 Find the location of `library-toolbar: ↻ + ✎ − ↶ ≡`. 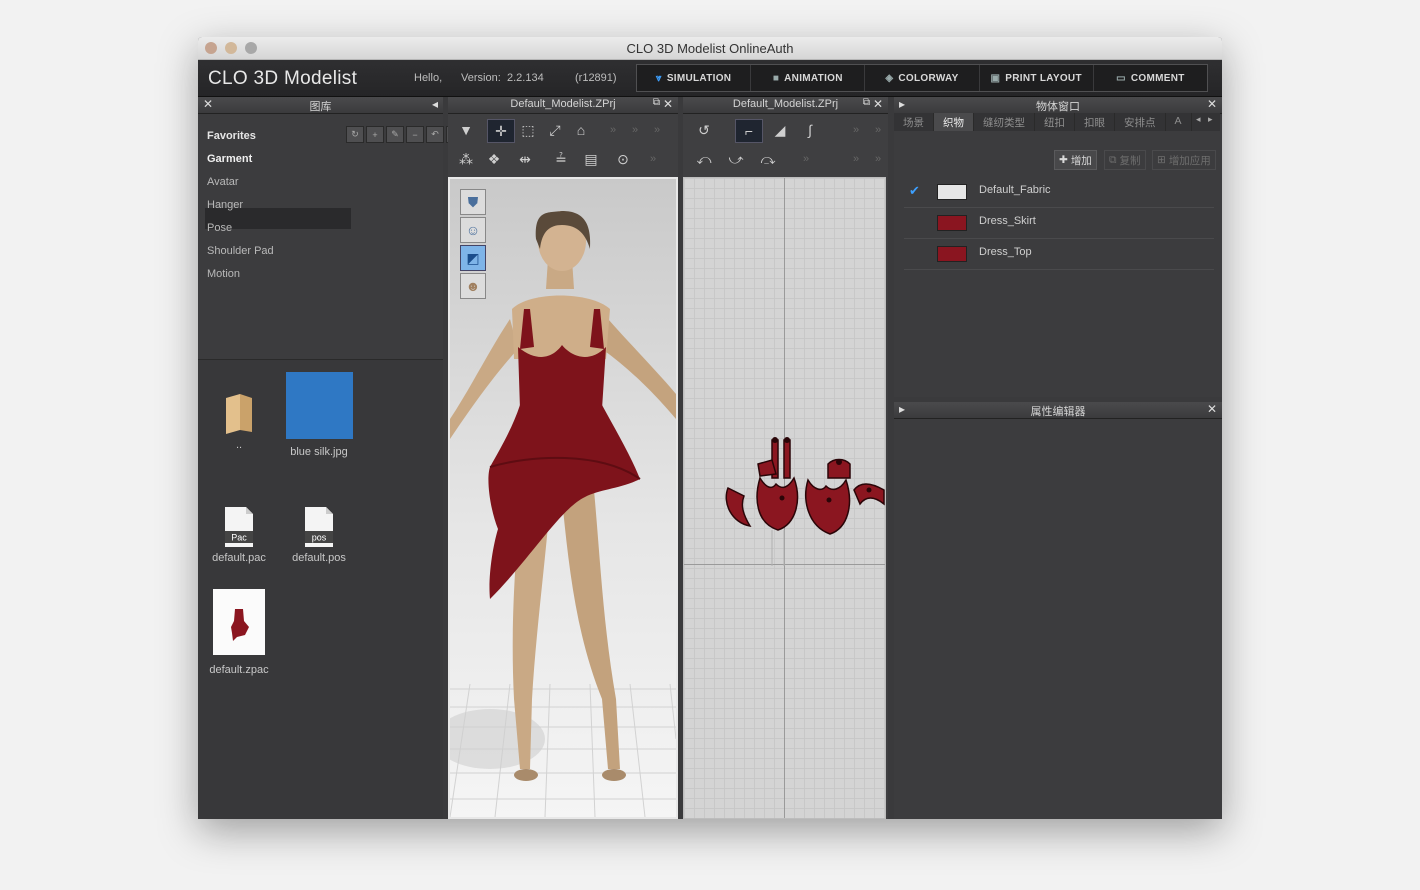

library-toolbar: ↻ + ✎ − ↶ ≡ is located at coordinates (405, 134).